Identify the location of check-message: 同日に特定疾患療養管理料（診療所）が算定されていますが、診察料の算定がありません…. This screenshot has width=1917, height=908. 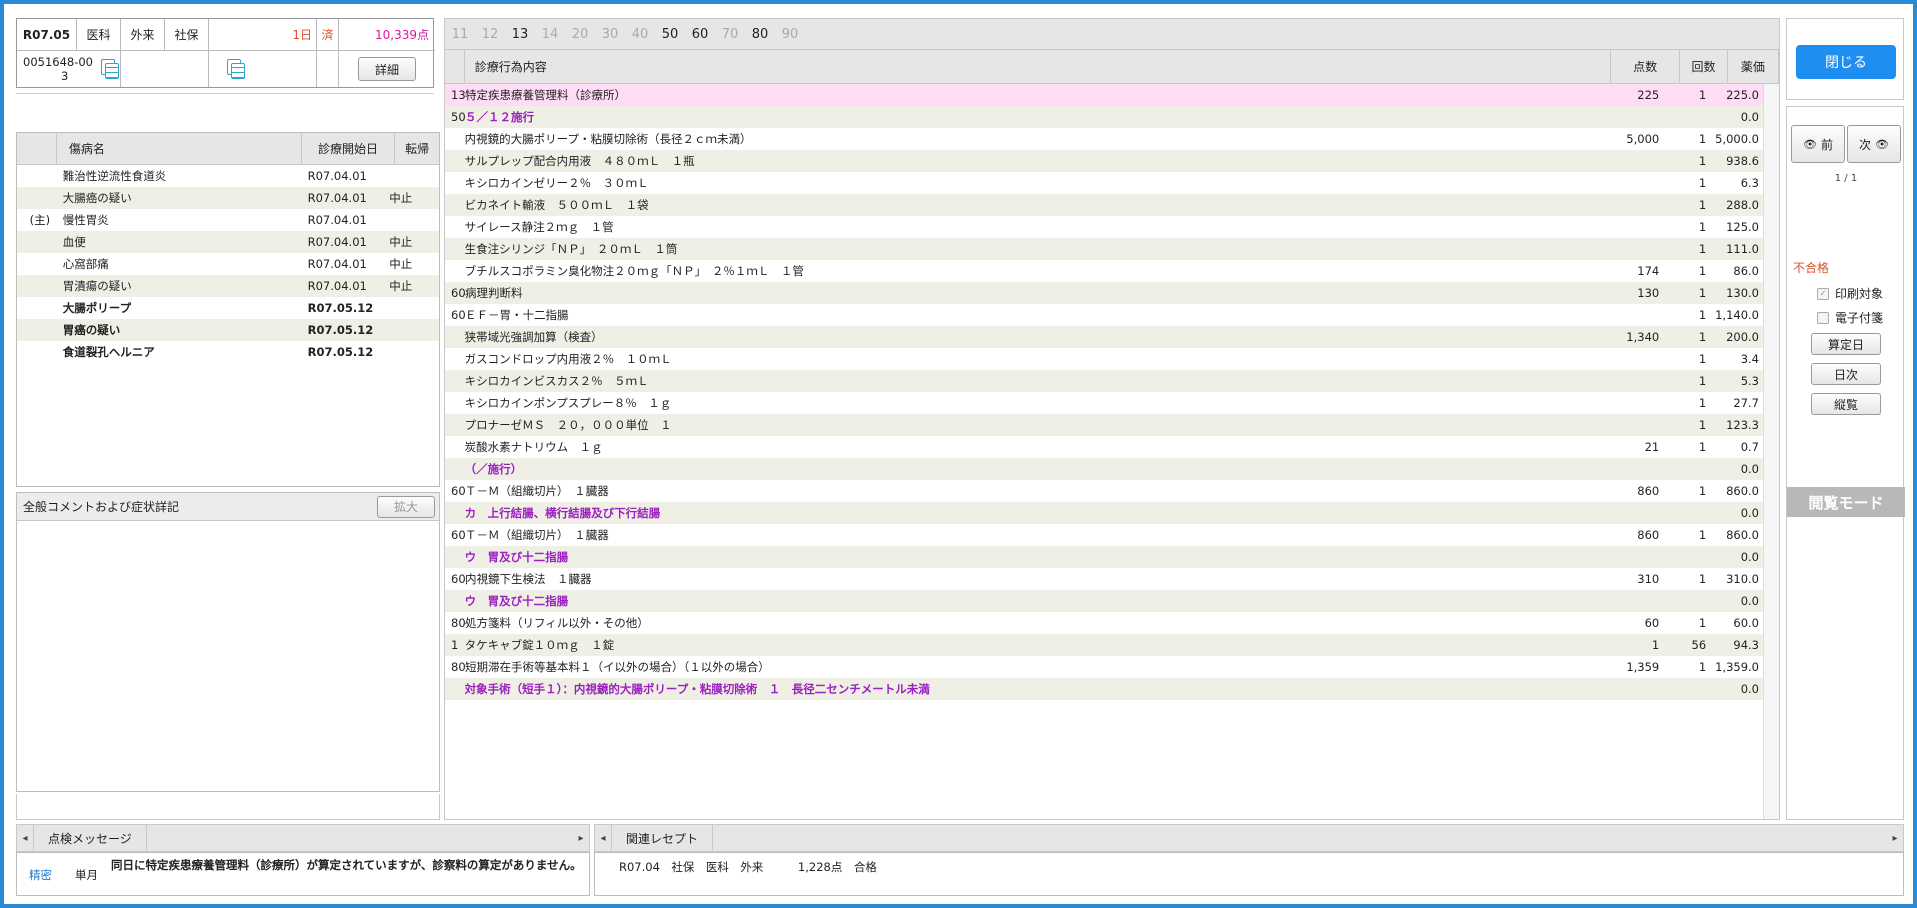
(346, 865).